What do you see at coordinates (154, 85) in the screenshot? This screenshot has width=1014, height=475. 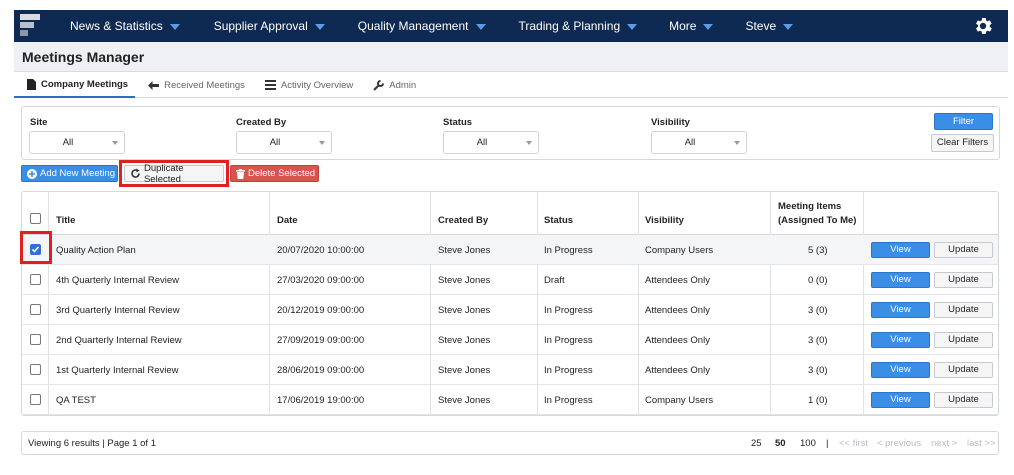 I see `arrow-left-icon` at bounding box center [154, 85].